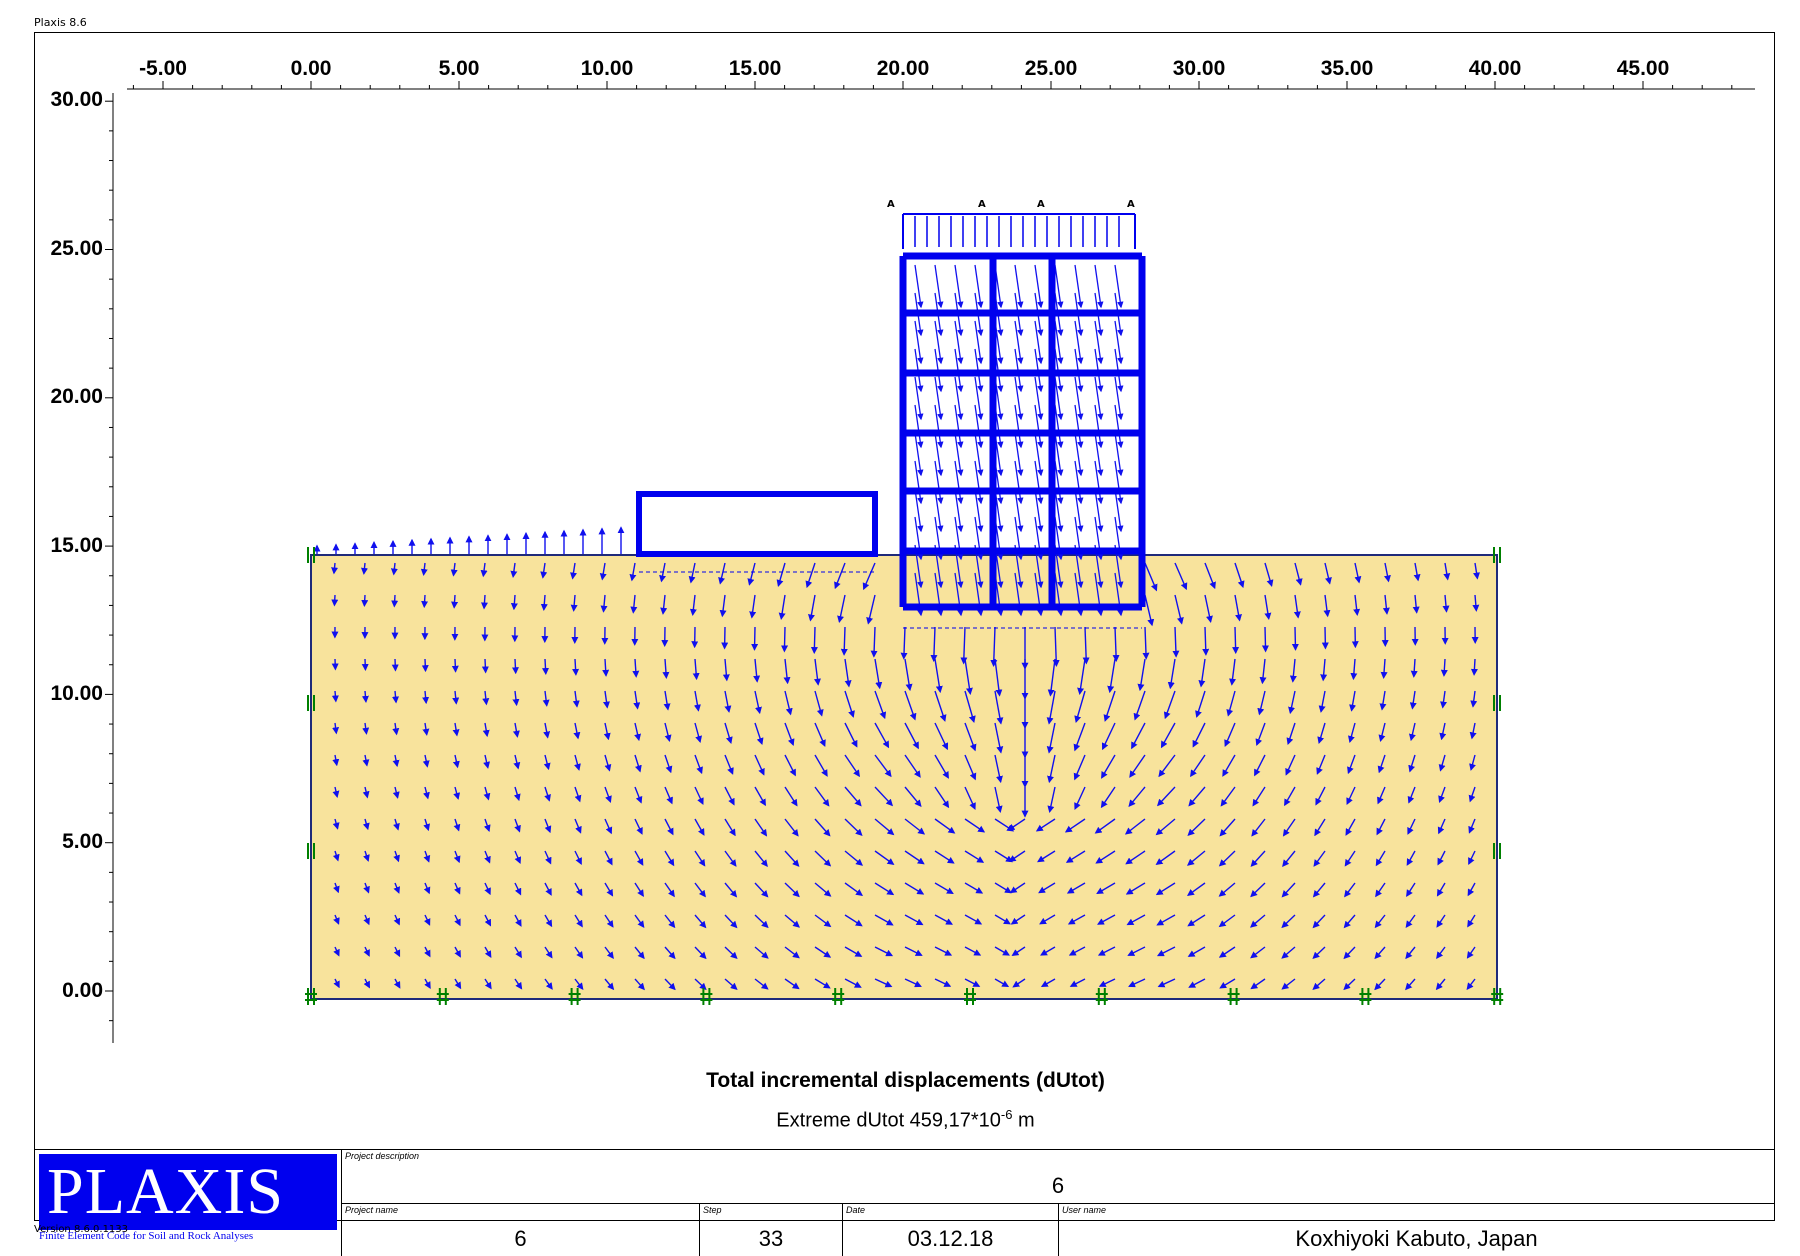 The width and height of the screenshot is (1800, 1256). I want to click on x-tick-label: 30.00, so click(1199, 68).